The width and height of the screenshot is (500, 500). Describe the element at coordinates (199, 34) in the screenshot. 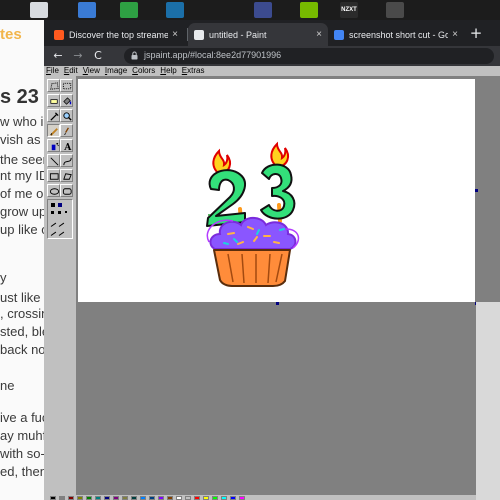

I see `document-favicon-icon` at that location.